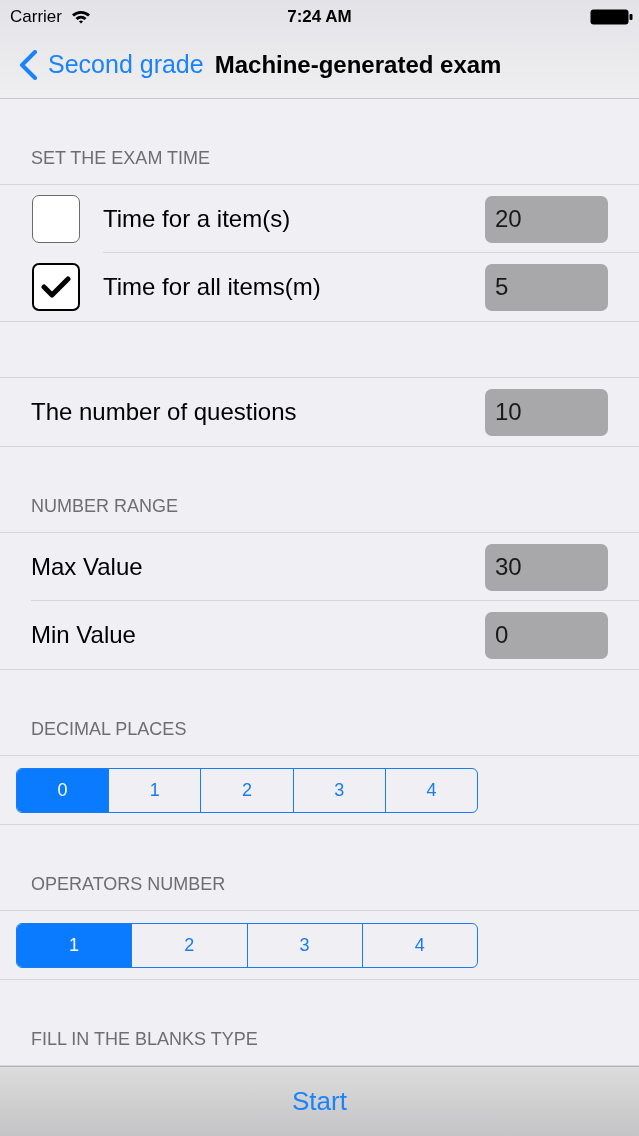 This screenshot has height=1136, width=639. I want to click on start-button: Start, so click(319, 1101).